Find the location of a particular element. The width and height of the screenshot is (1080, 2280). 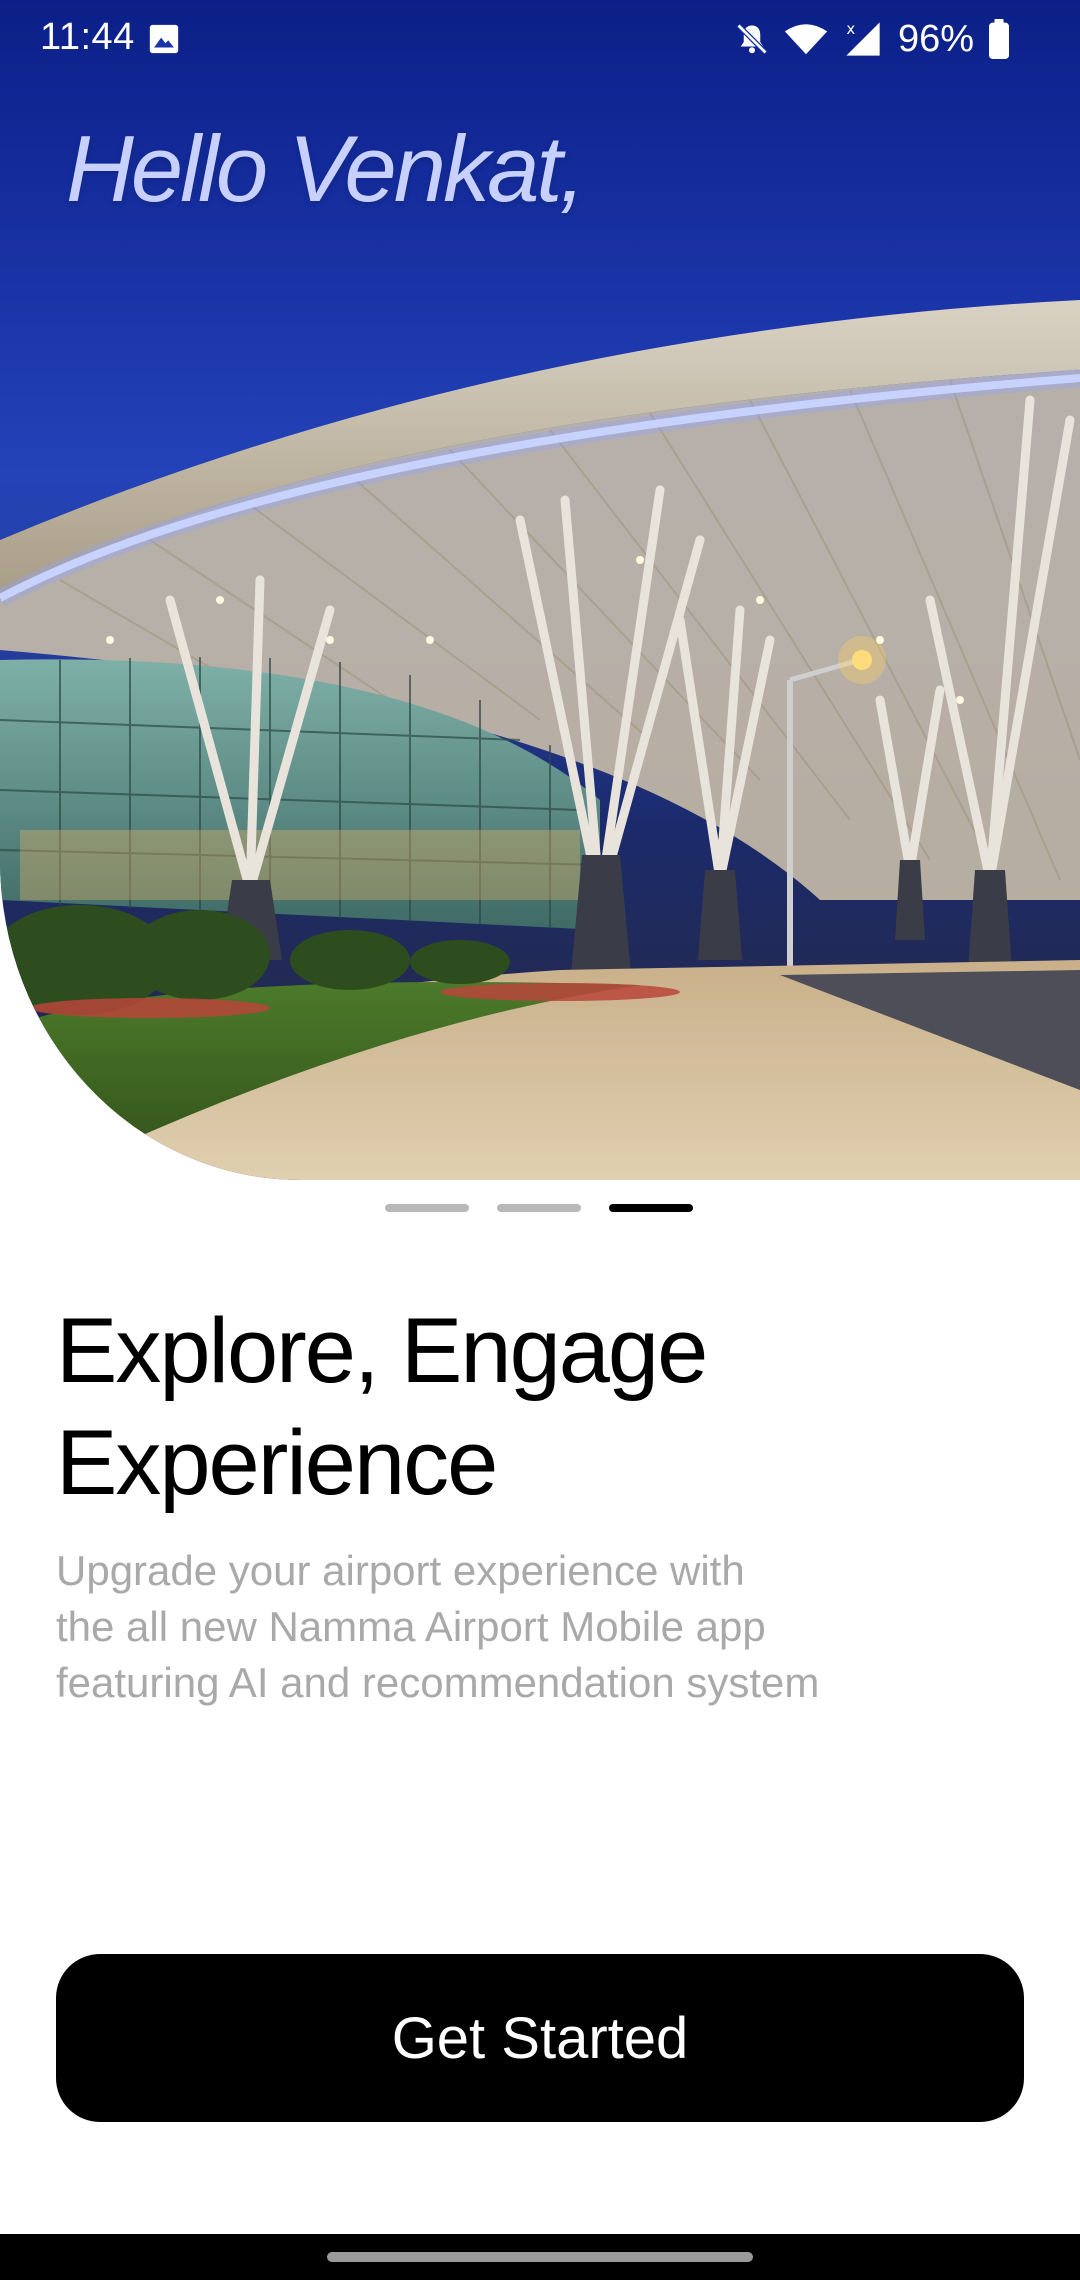

description-line-2: the all new Namma Airport Mobile app is located at coordinates (411, 1626).